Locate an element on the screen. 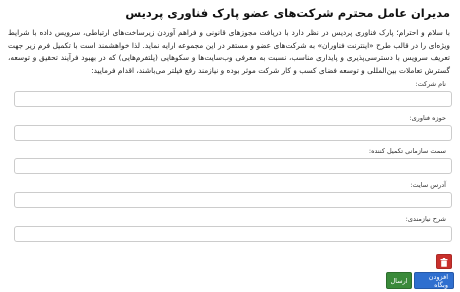  add-site-button: افزودن وبگاه is located at coordinates (434, 280).